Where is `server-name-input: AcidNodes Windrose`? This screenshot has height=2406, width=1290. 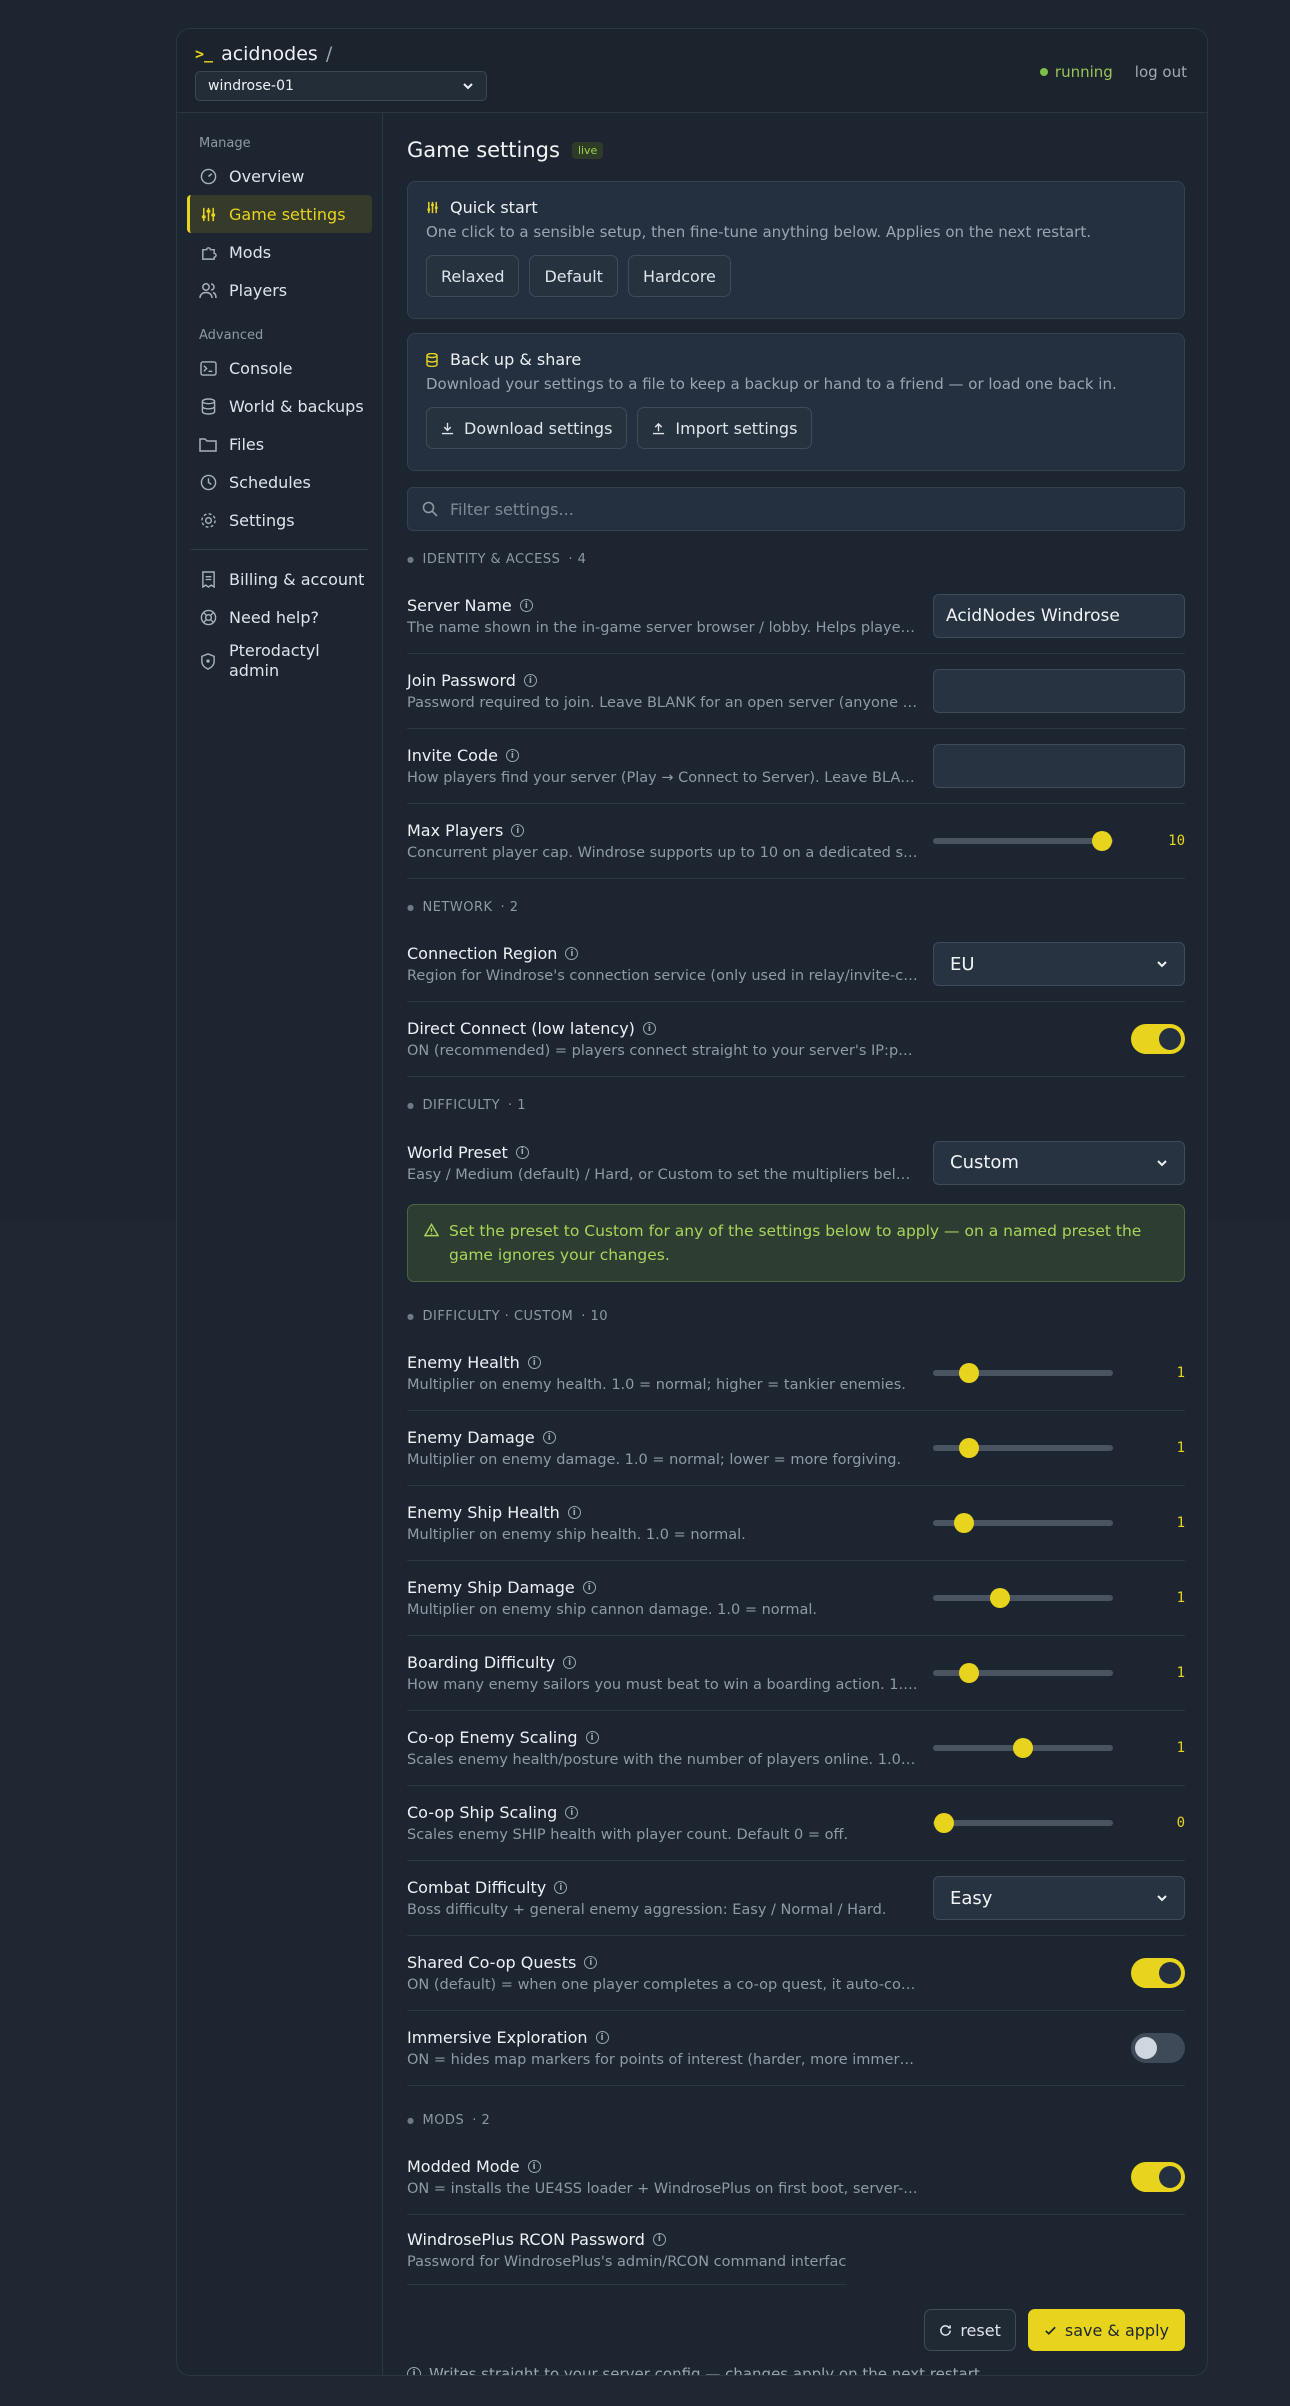 server-name-input: AcidNodes Windrose is located at coordinates (1059, 616).